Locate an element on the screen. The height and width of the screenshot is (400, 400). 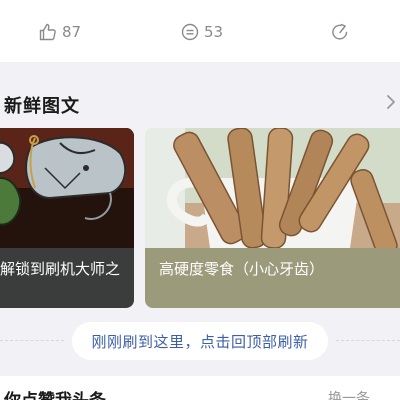
share-button is located at coordinates (340, 32).